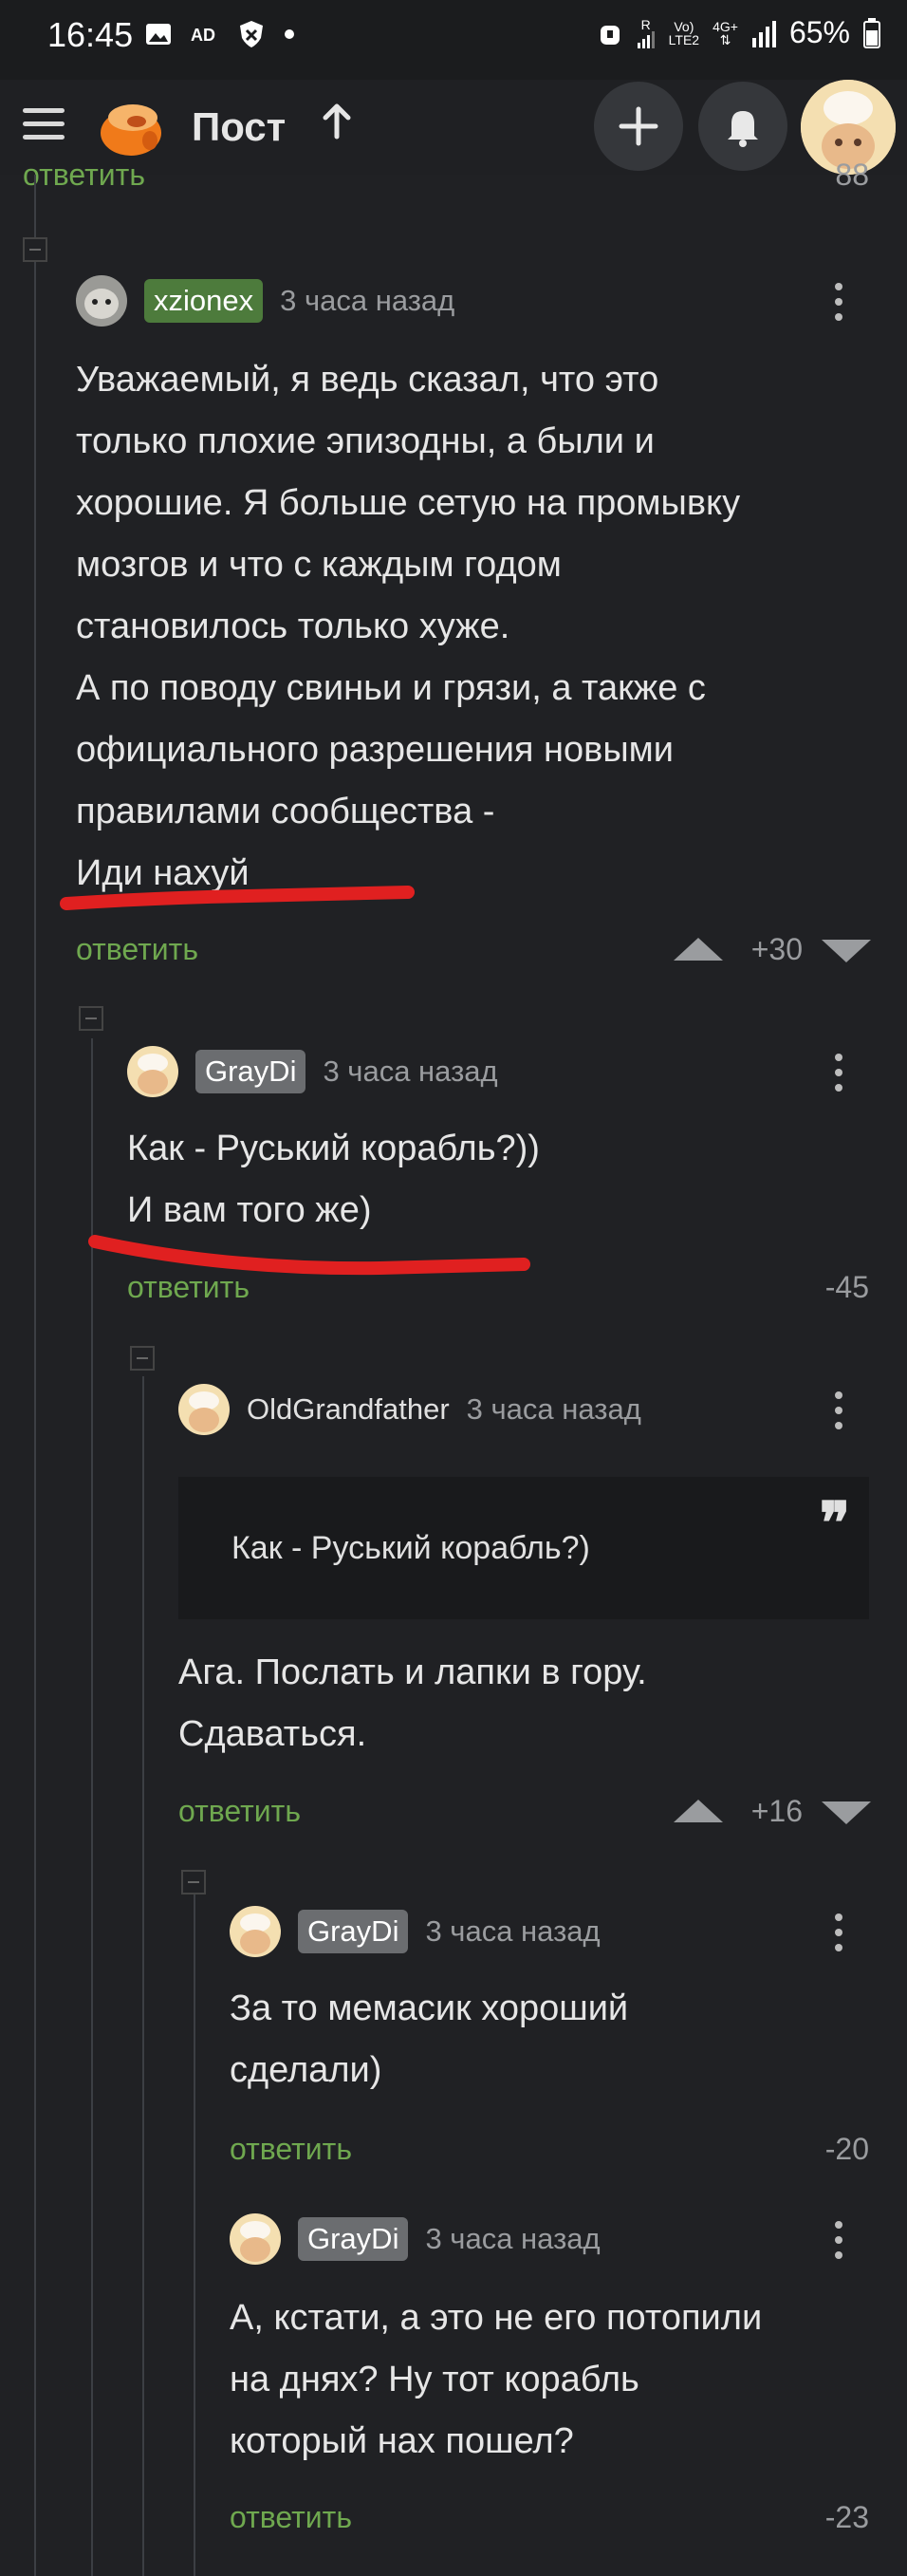  What do you see at coordinates (295, 1081) in the screenshot?
I see `annotation-underlines` at bounding box center [295, 1081].